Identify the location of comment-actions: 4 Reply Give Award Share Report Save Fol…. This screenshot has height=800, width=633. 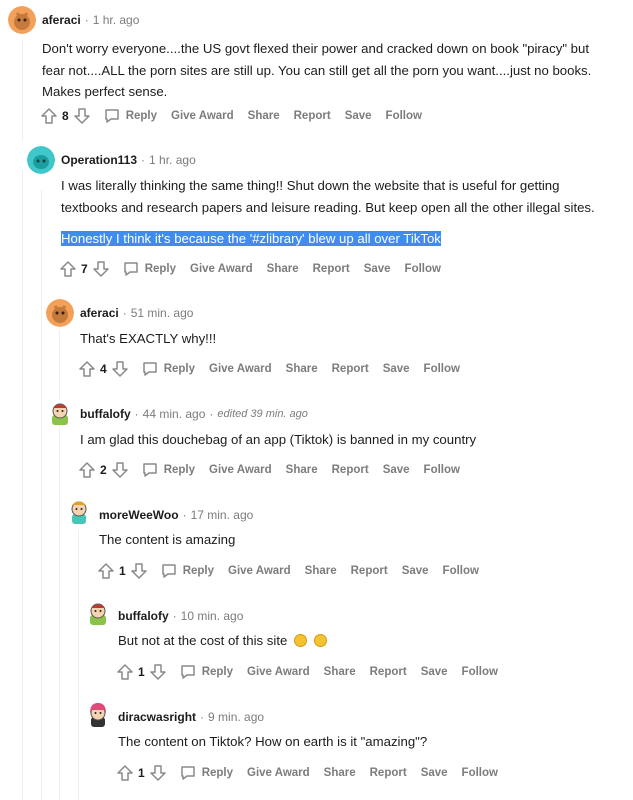
(269, 369).